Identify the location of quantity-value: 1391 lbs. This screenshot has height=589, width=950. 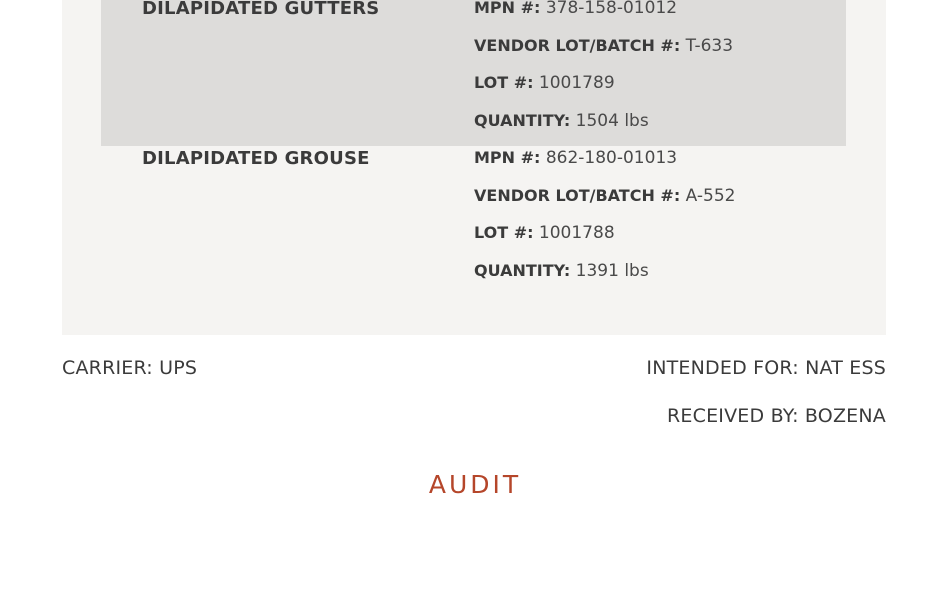
(612, 271).